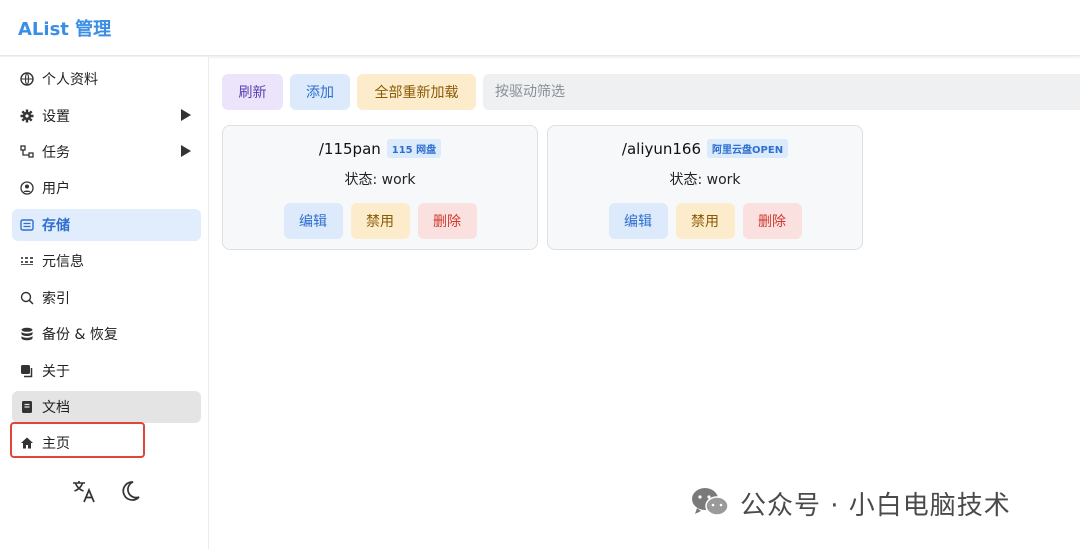 The image size is (1080, 549). Describe the element at coordinates (320, 92) in the screenshot. I see `add-button: 添加` at that location.